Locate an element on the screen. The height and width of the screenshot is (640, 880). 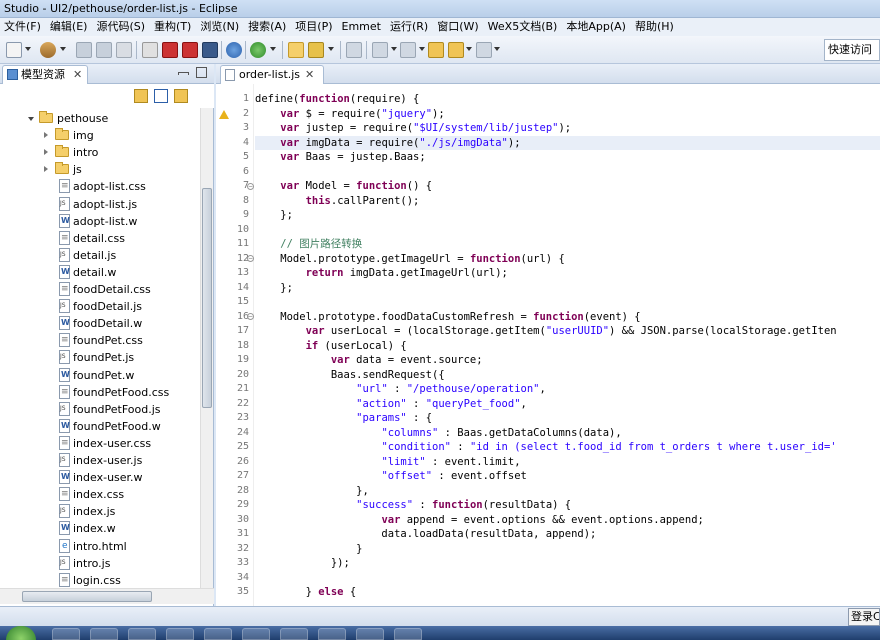
tree-file-item: foundPetFood.js is located at coordinates (100, 409).